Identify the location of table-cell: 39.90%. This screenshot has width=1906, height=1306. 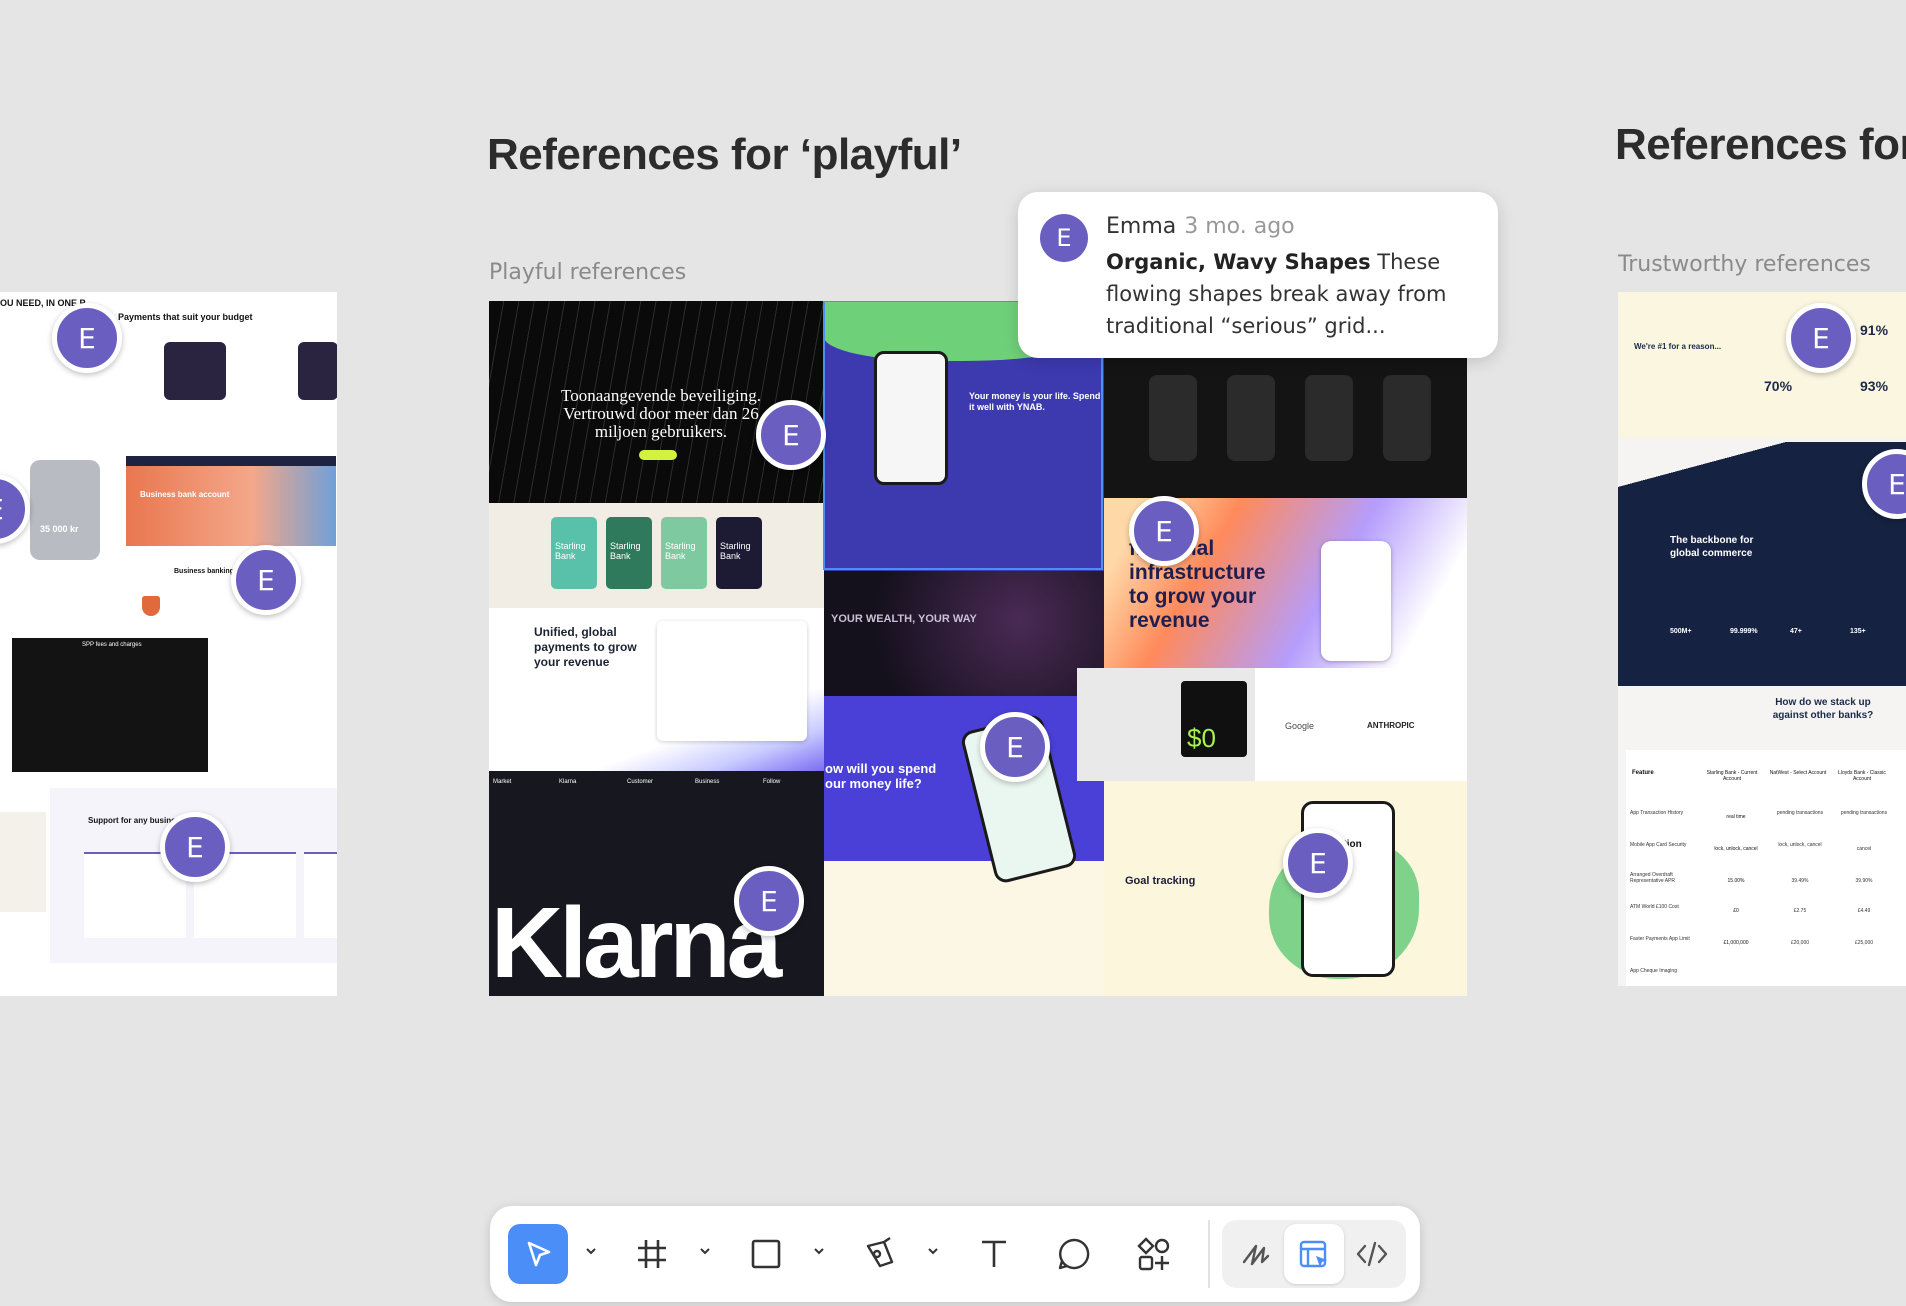
(1864, 881).